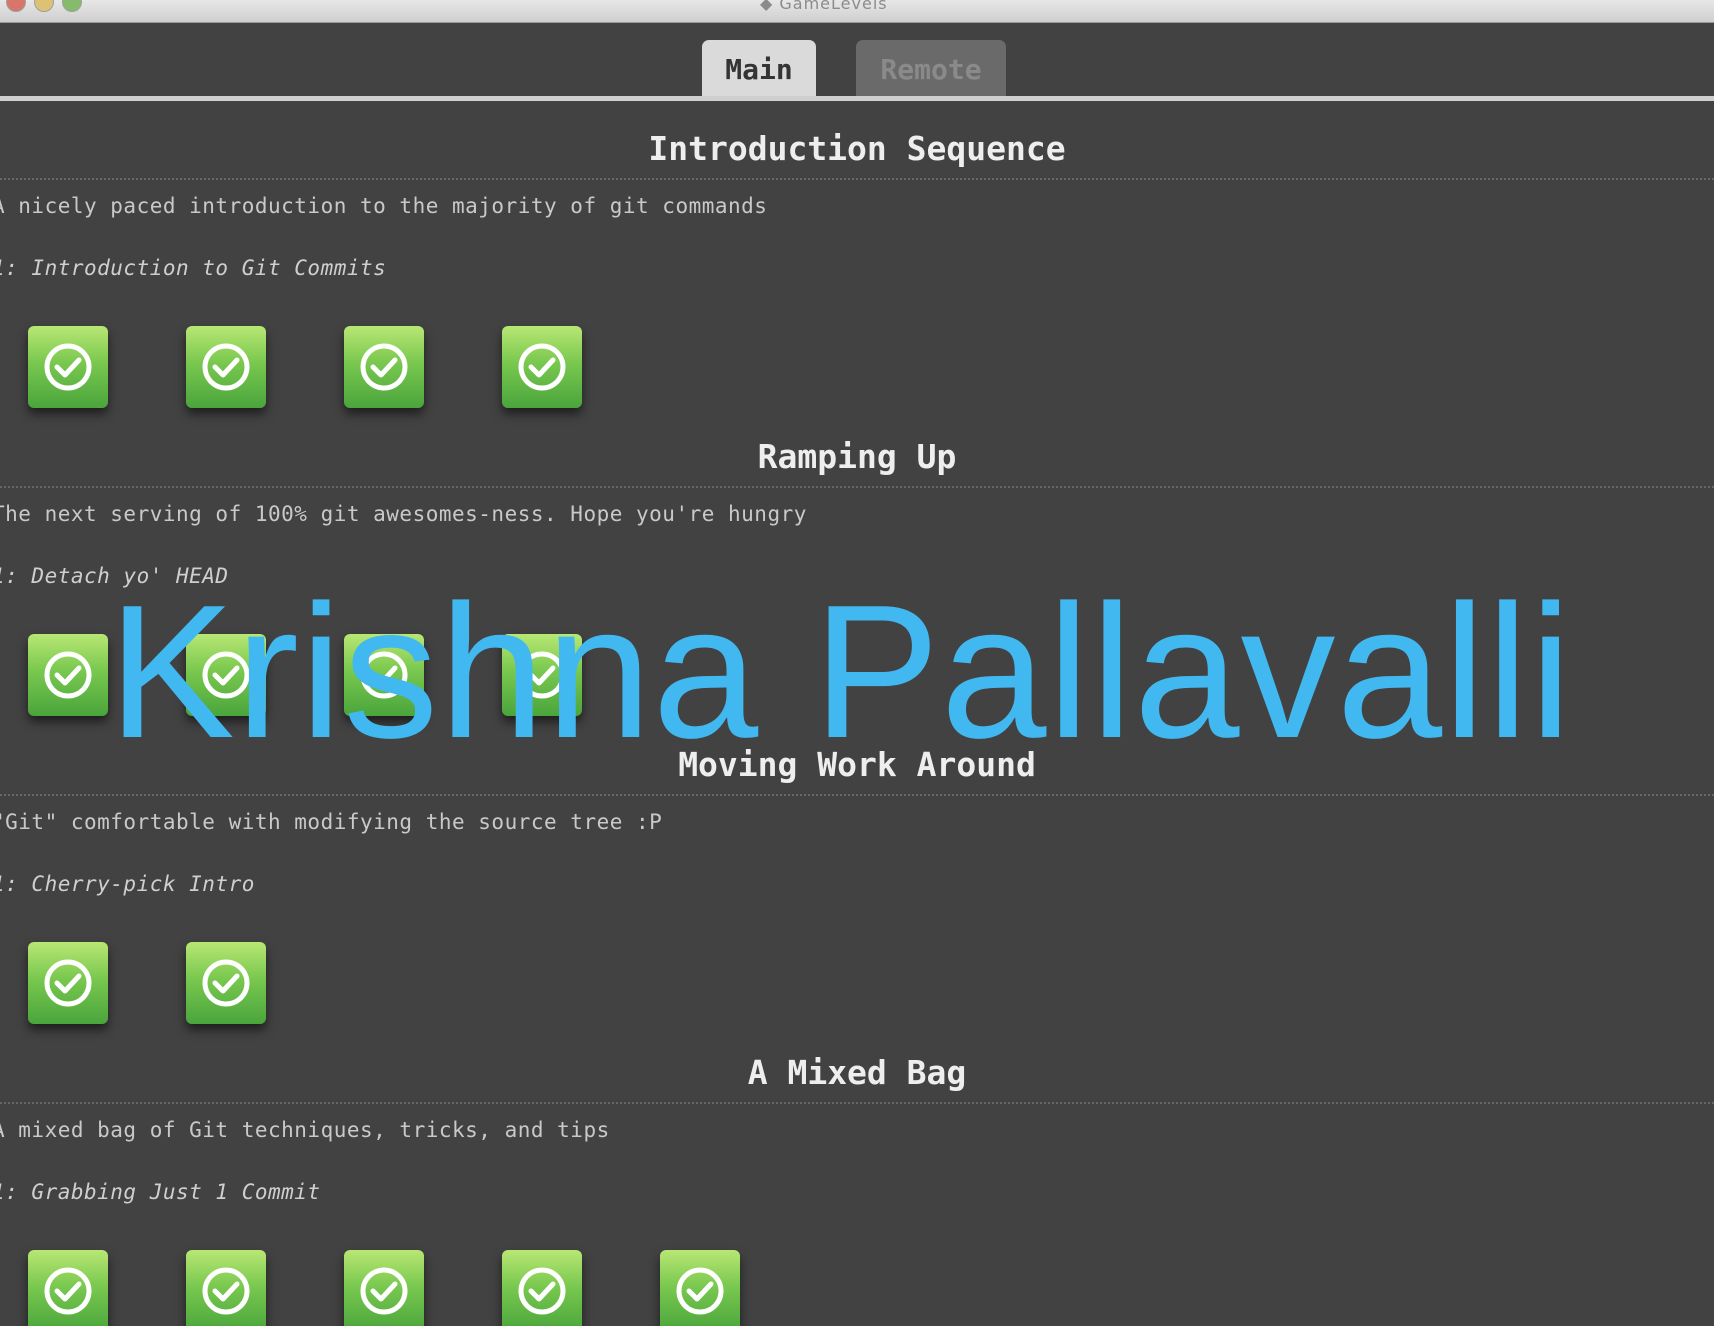  What do you see at coordinates (127, 884) in the screenshot?
I see `selected-level-name: 1: Cherry-pick Intro` at bounding box center [127, 884].